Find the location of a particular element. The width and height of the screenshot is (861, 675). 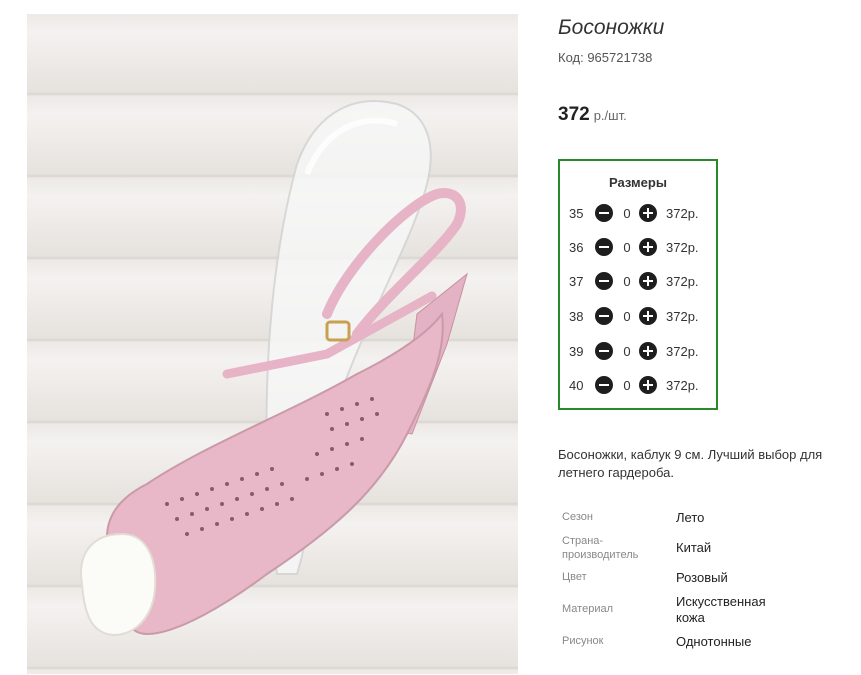

size-row: 38 0 372р. is located at coordinates (638, 316).